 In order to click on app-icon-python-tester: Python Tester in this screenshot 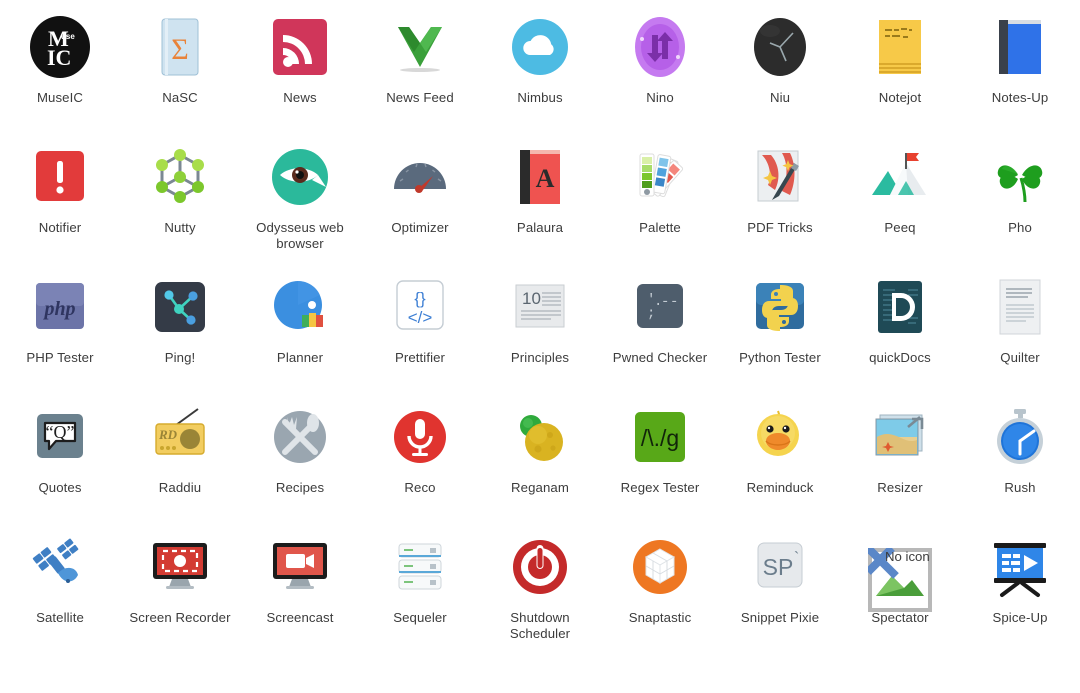, I will do `click(780, 331)`.